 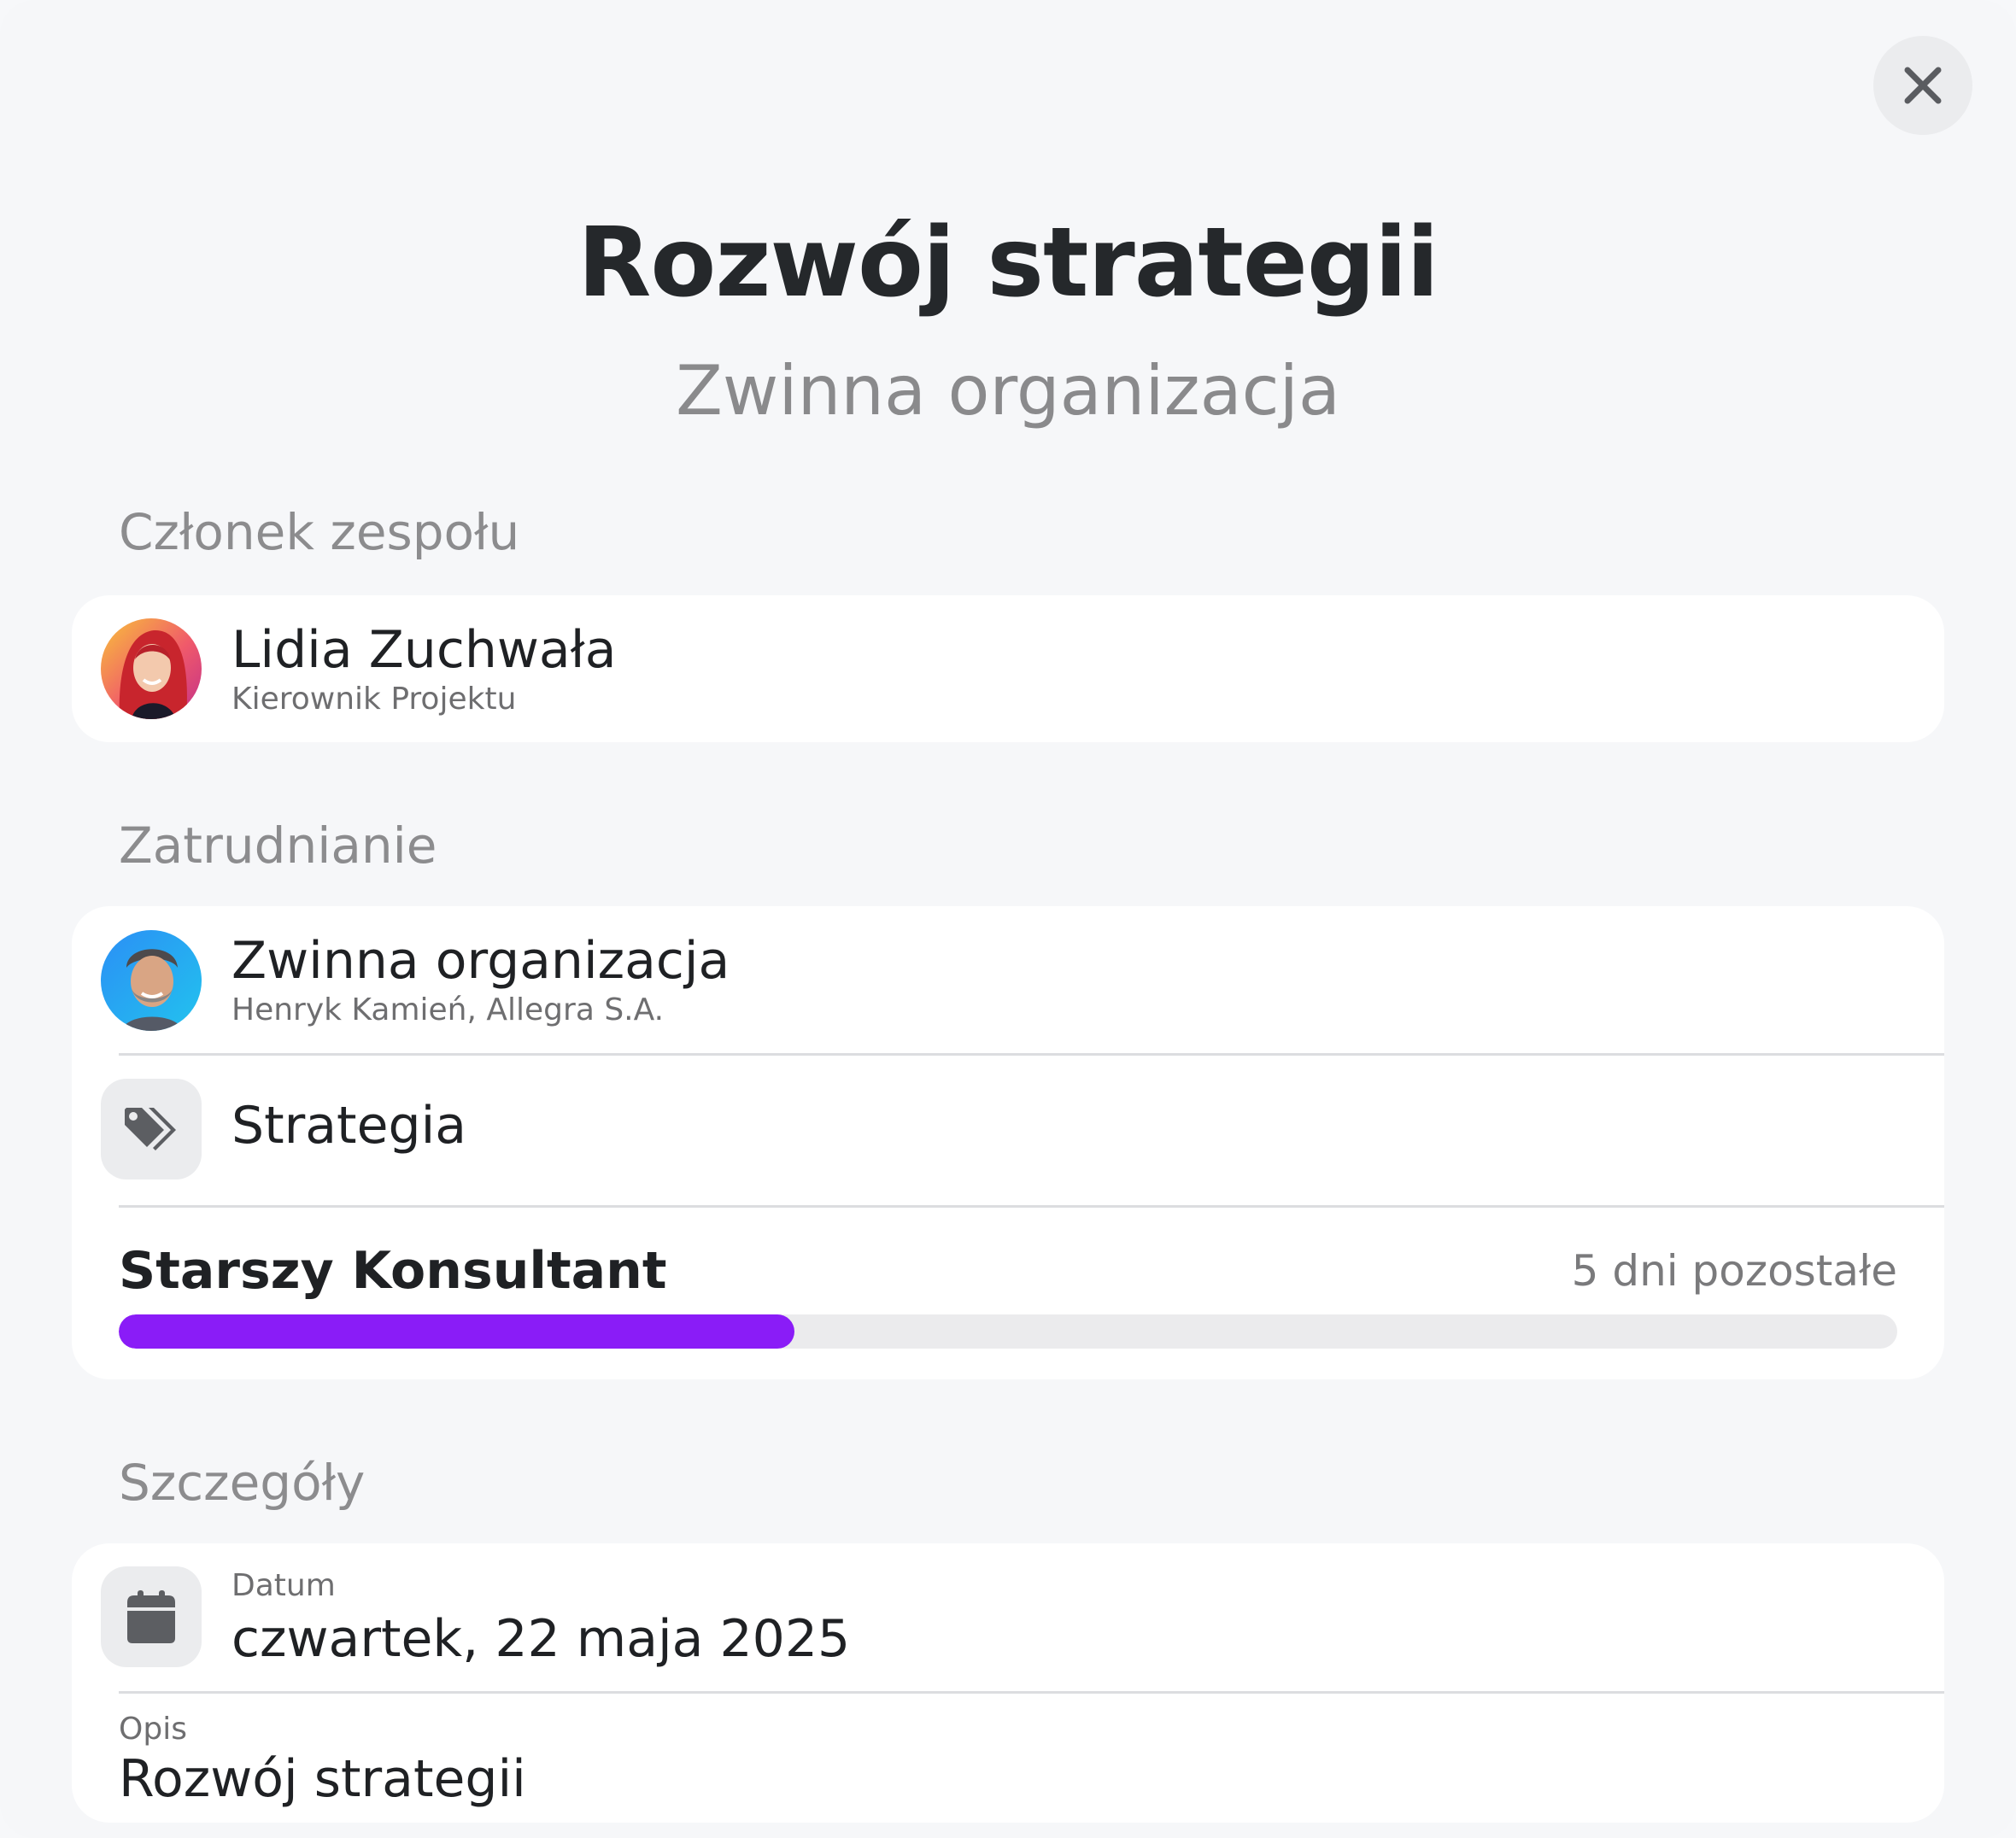 I want to click on close-button, so click(x=1923, y=86).